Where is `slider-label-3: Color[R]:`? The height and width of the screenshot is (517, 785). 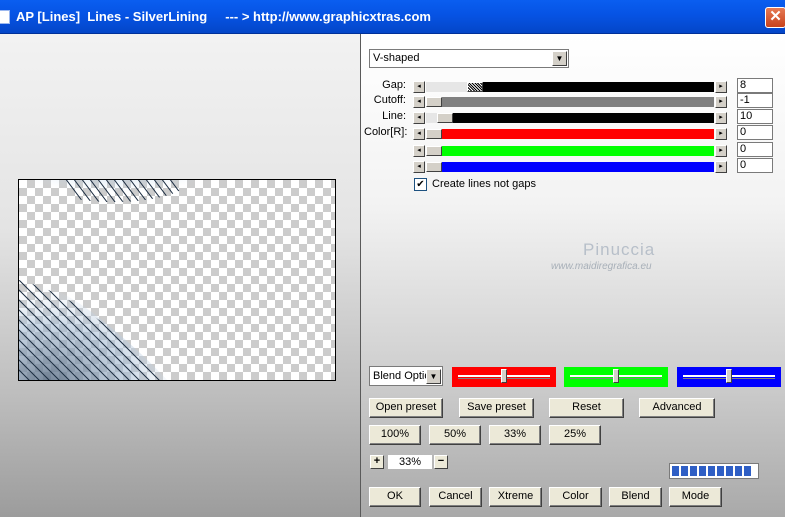
slider-label-3: Color[R]: is located at coordinates (386, 132).